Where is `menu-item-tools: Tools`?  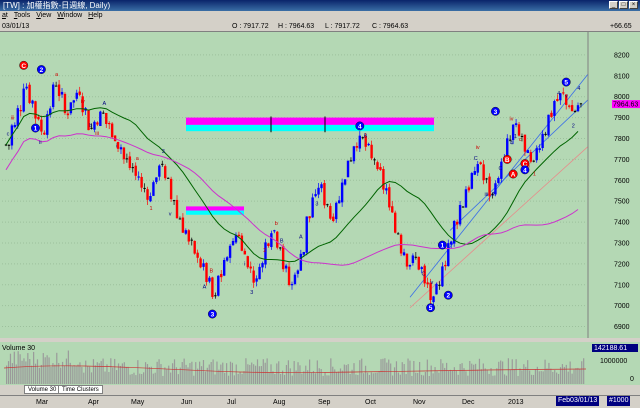 menu-item-tools: Tools is located at coordinates (22, 16).